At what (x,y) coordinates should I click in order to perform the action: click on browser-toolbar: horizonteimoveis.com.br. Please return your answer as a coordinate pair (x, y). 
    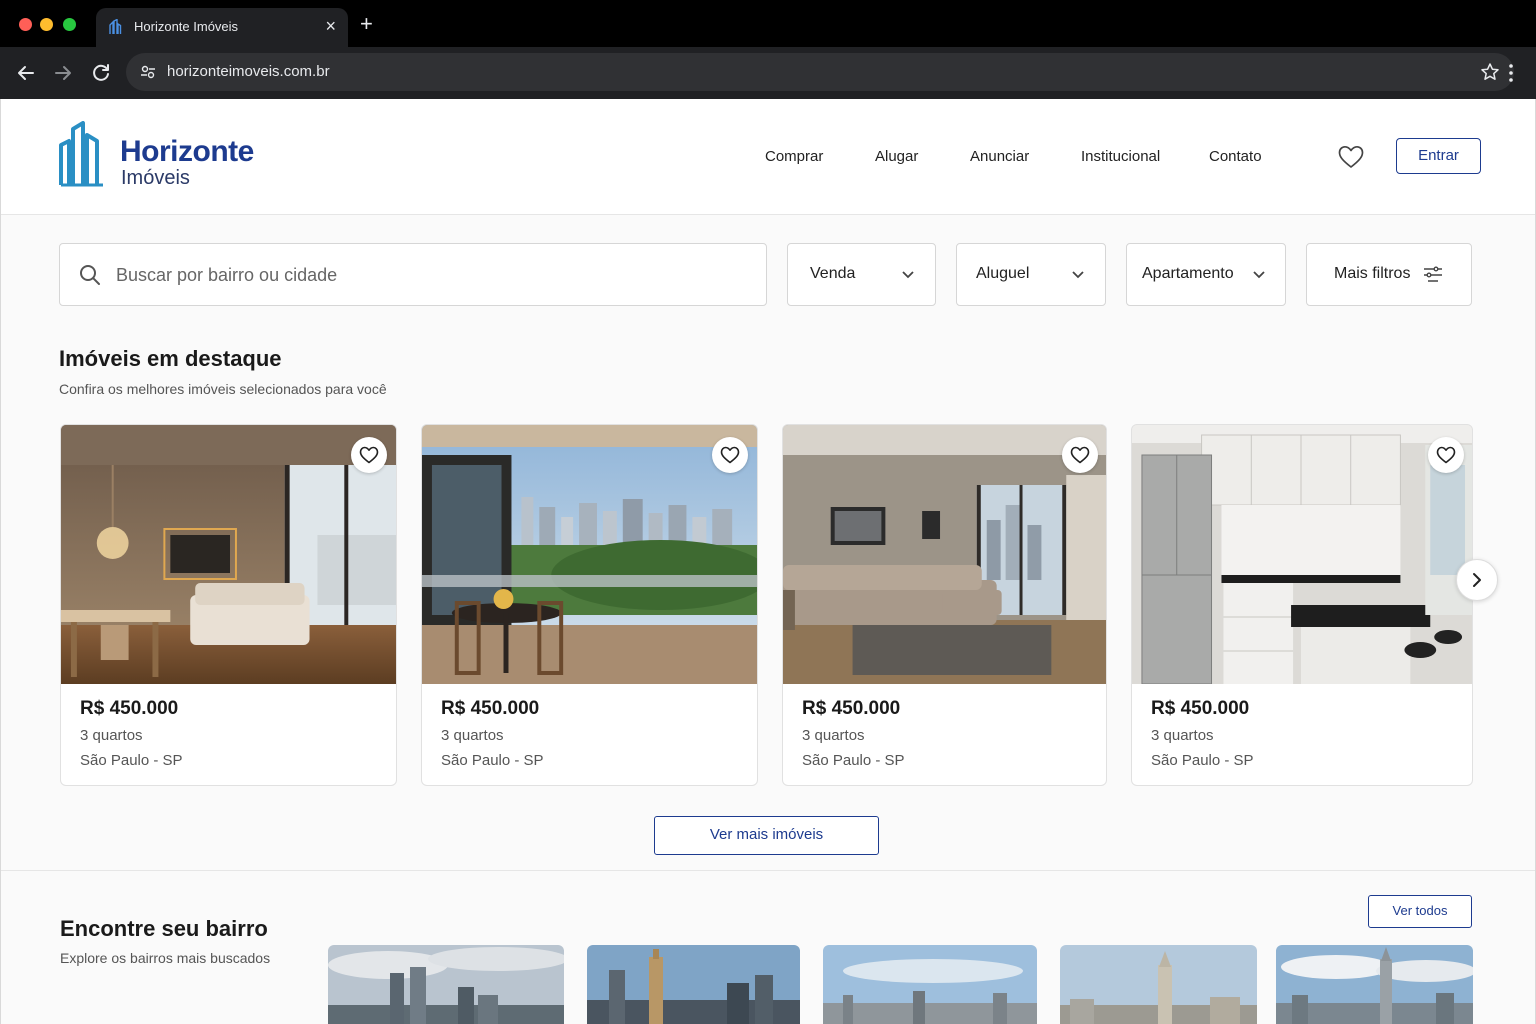
    Looking at the image, I should click on (768, 73).